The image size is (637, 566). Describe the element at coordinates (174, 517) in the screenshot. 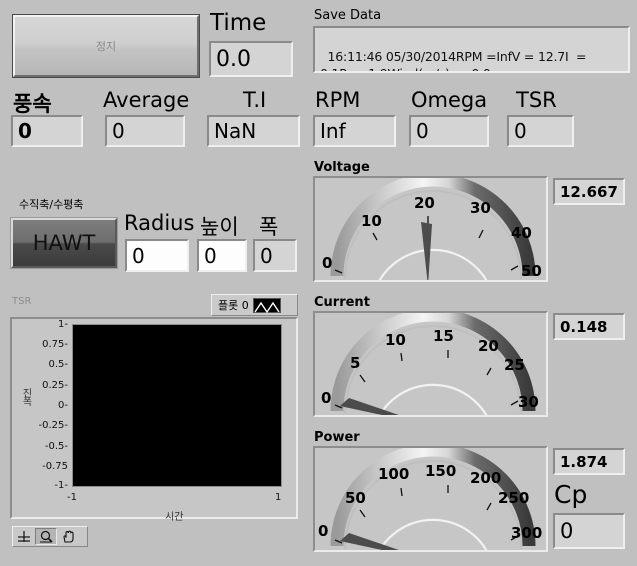

I see `graph-x-axis-title: 시간` at that location.